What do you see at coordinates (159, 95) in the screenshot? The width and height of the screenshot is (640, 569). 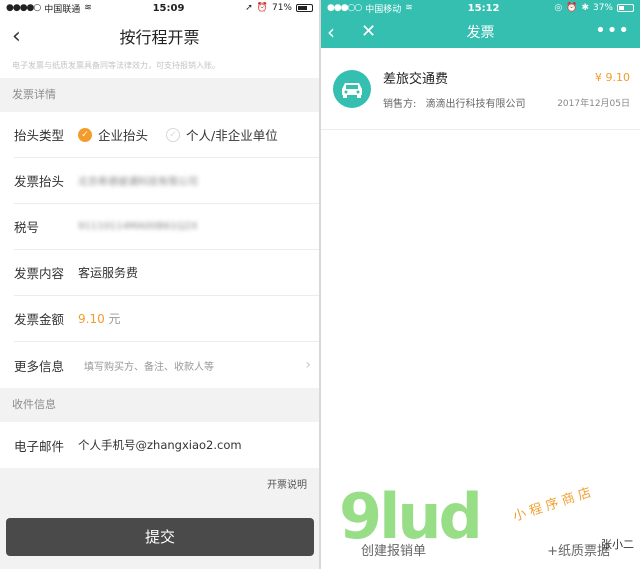 I see `section-invoice-details: 发票详情` at bounding box center [159, 95].